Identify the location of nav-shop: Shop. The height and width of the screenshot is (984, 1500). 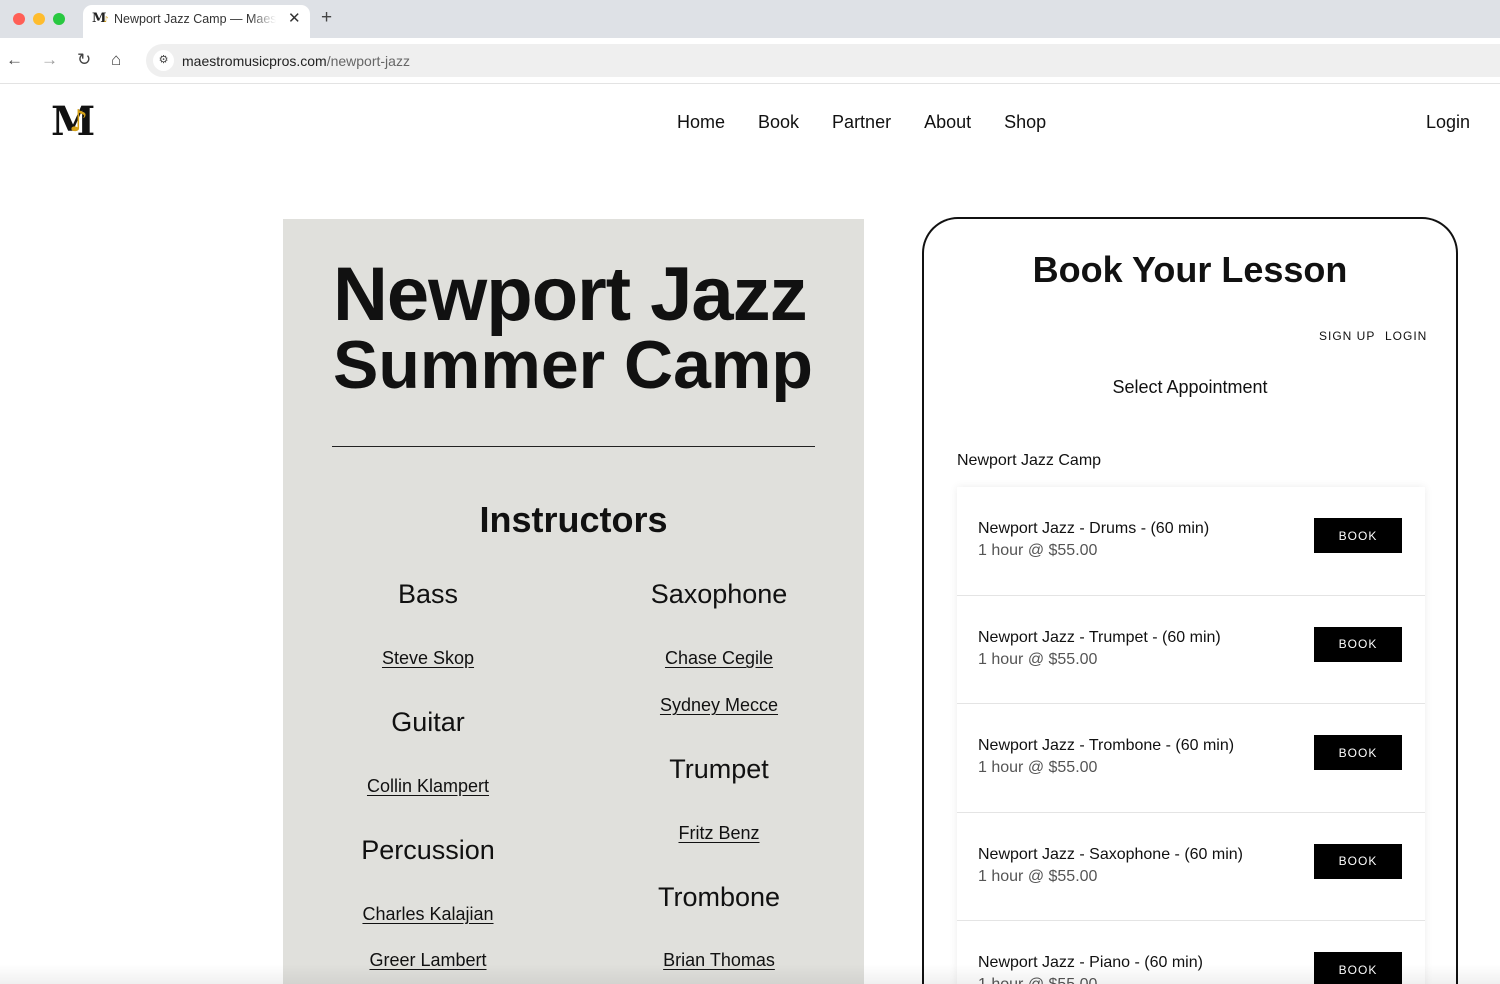
(1025, 122).